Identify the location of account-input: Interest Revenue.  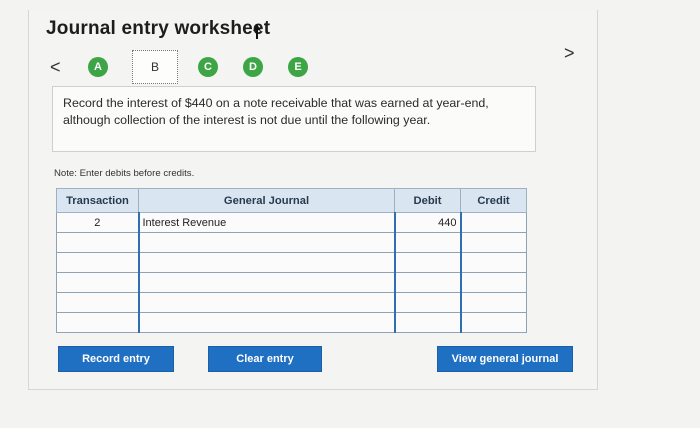
(266, 222).